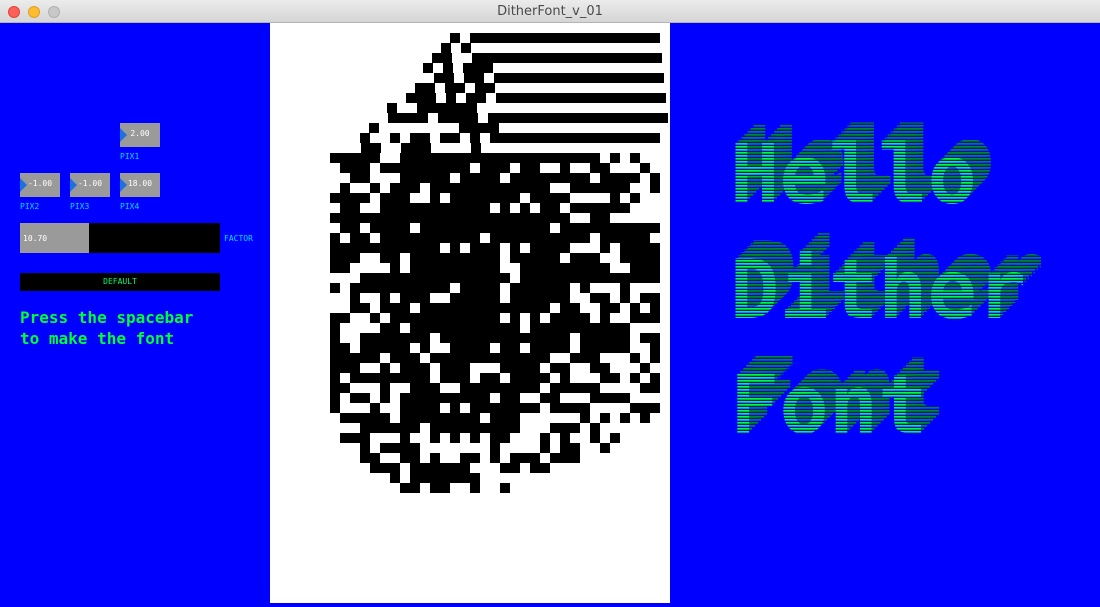 The width and height of the screenshot is (1100, 607). Describe the element at coordinates (853, 175) in the screenshot. I see `preview-text-line: Hello` at that location.